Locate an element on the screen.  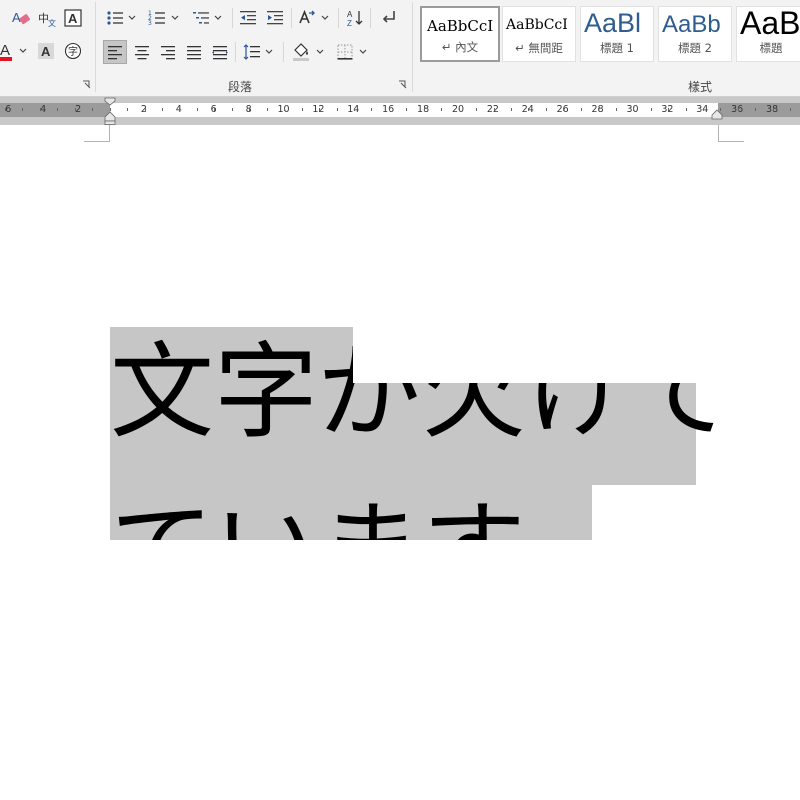
sort-icon: A Z is located at coordinates (355, 19).